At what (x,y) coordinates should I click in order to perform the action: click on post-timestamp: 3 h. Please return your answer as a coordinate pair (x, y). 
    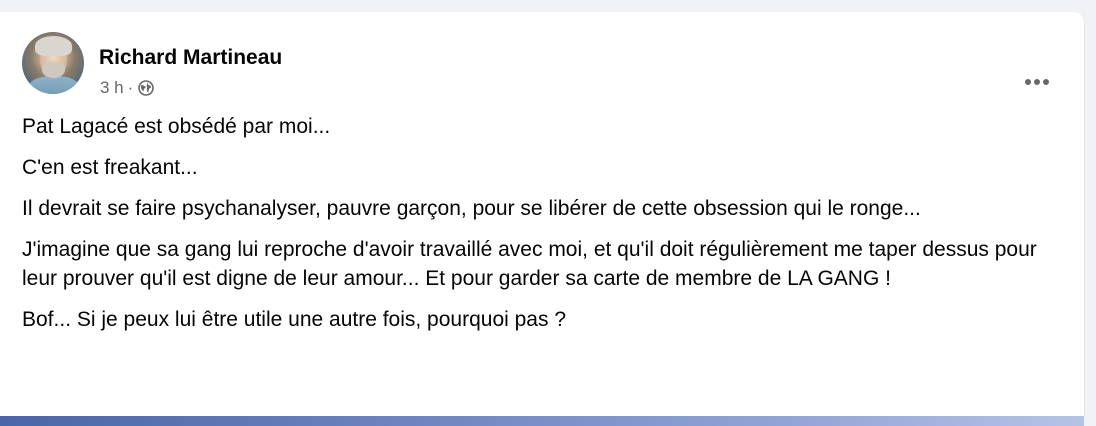
    Looking at the image, I should click on (112, 88).